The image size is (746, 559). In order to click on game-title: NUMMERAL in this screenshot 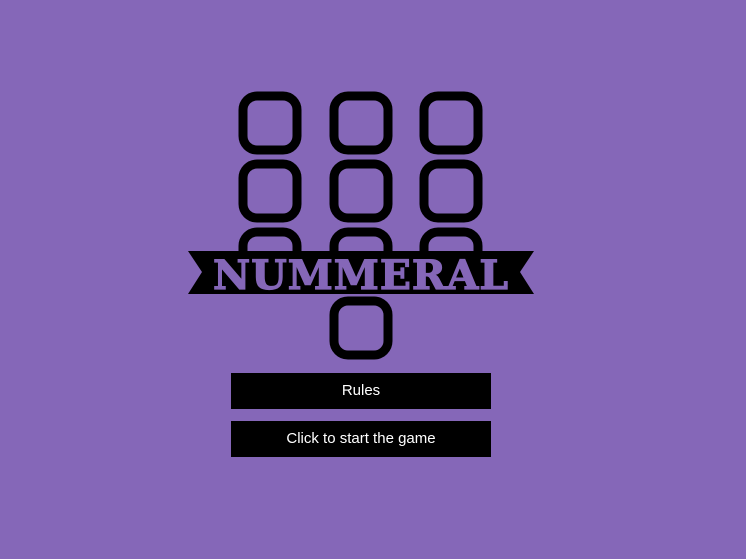, I will do `click(361, 275)`.